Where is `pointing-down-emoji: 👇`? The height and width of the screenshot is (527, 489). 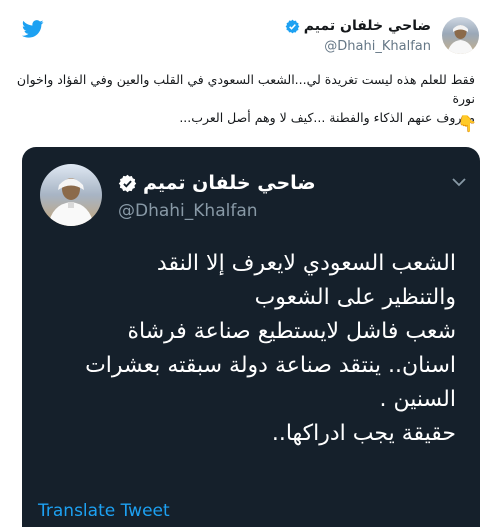
pointing-down-emoji: 👇 is located at coordinates (467, 123).